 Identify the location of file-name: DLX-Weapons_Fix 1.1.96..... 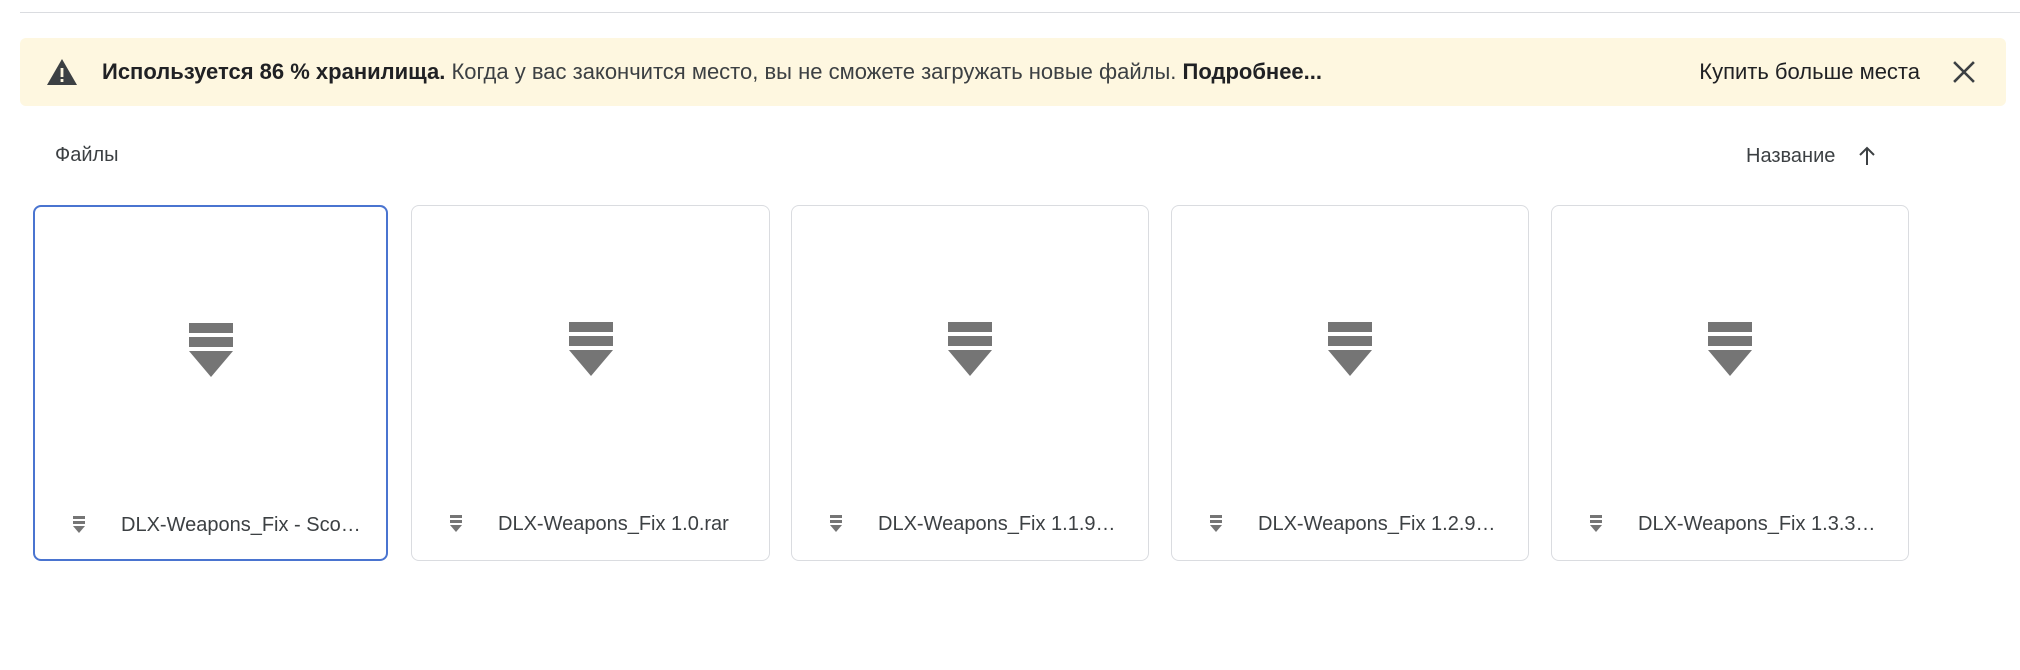
(998, 524).